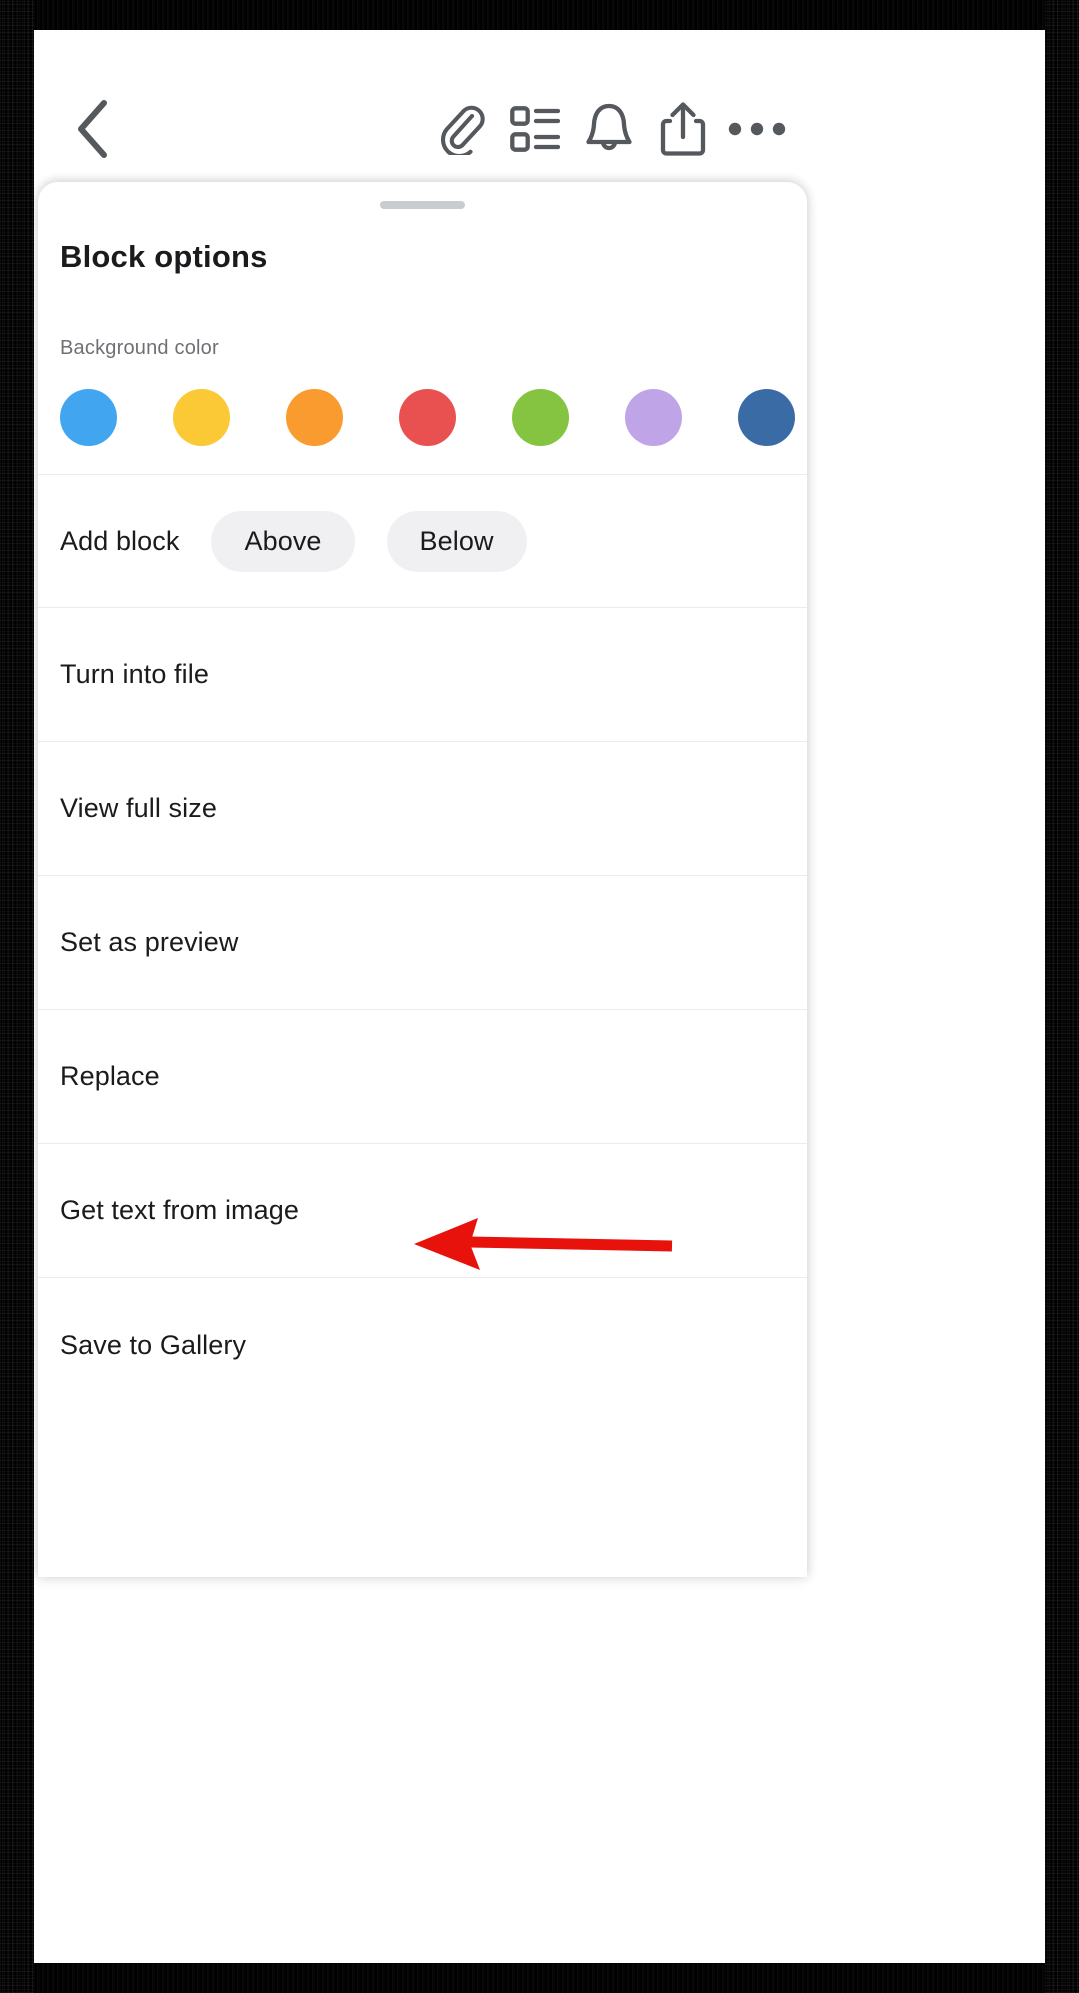 This screenshot has height=1993, width=1079. What do you see at coordinates (422, 1211) in the screenshot?
I see `menu-item-get-text-from-image: Get text from image` at bounding box center [422, 1211].